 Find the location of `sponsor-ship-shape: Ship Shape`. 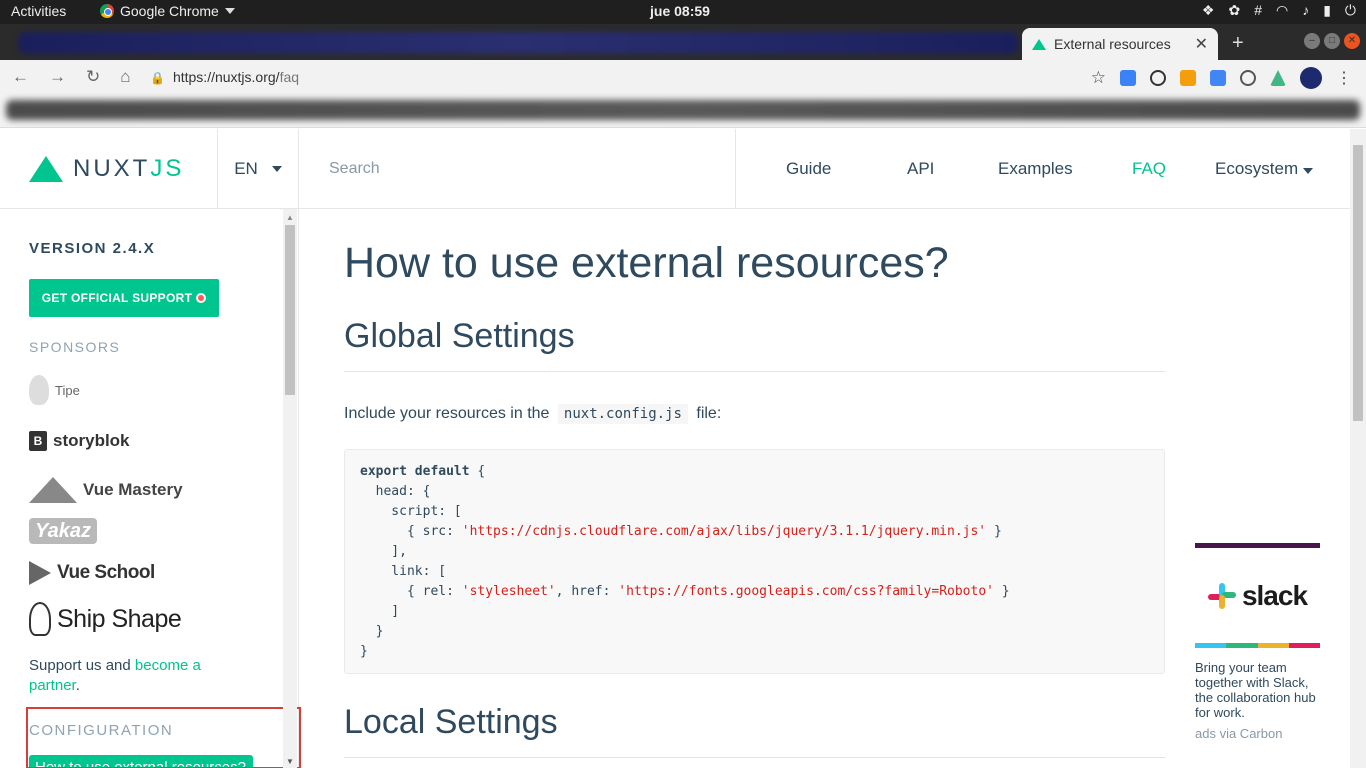

sponsor-ship-shape: Ship Shape is located at coordinates (105, 619).